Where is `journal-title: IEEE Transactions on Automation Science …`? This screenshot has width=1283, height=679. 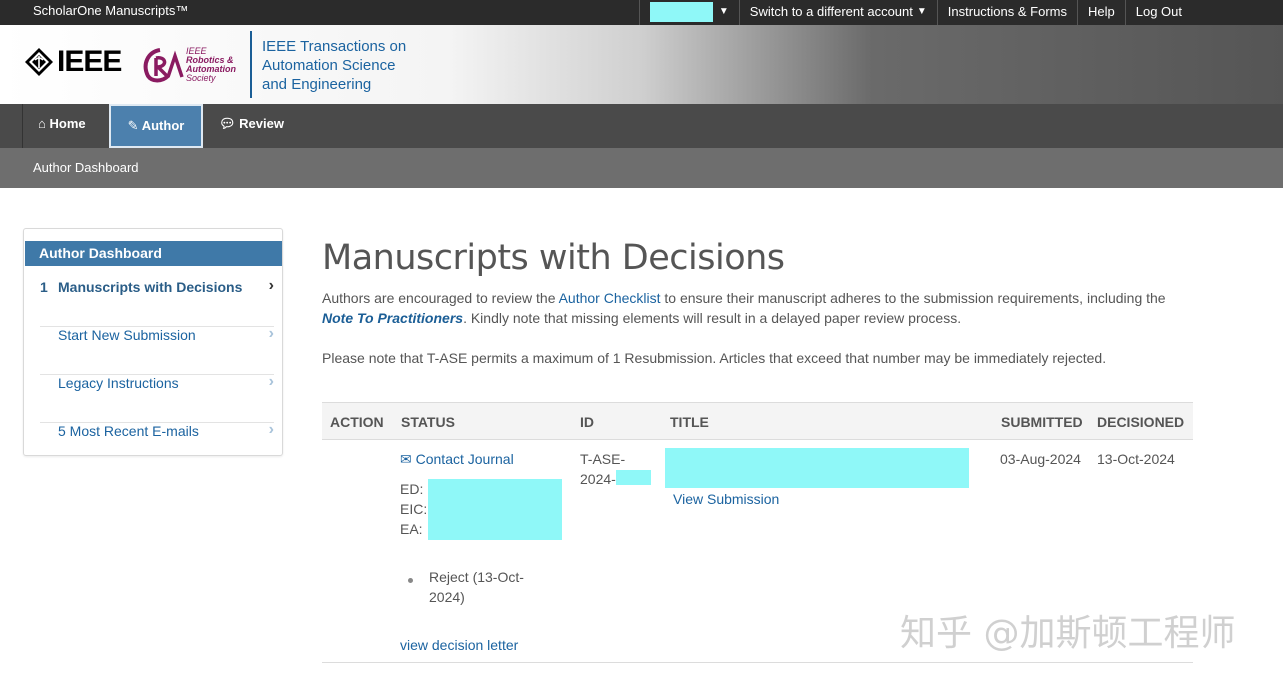
journal-title: IEEE Transactions on Automation Science … is located at coordinates (334, 65).